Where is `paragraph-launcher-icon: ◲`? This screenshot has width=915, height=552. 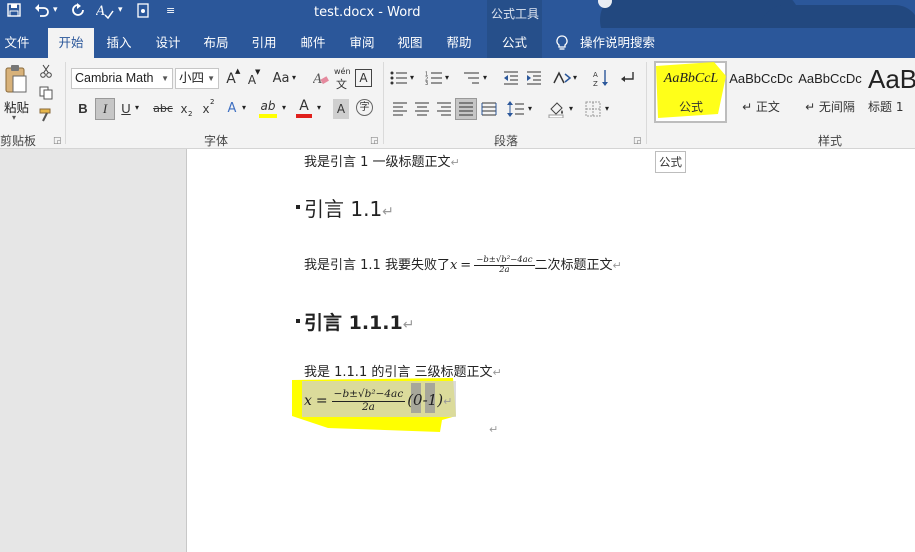
paragraph-launcher-icon: ◲ is located at coordinates (637, 141).